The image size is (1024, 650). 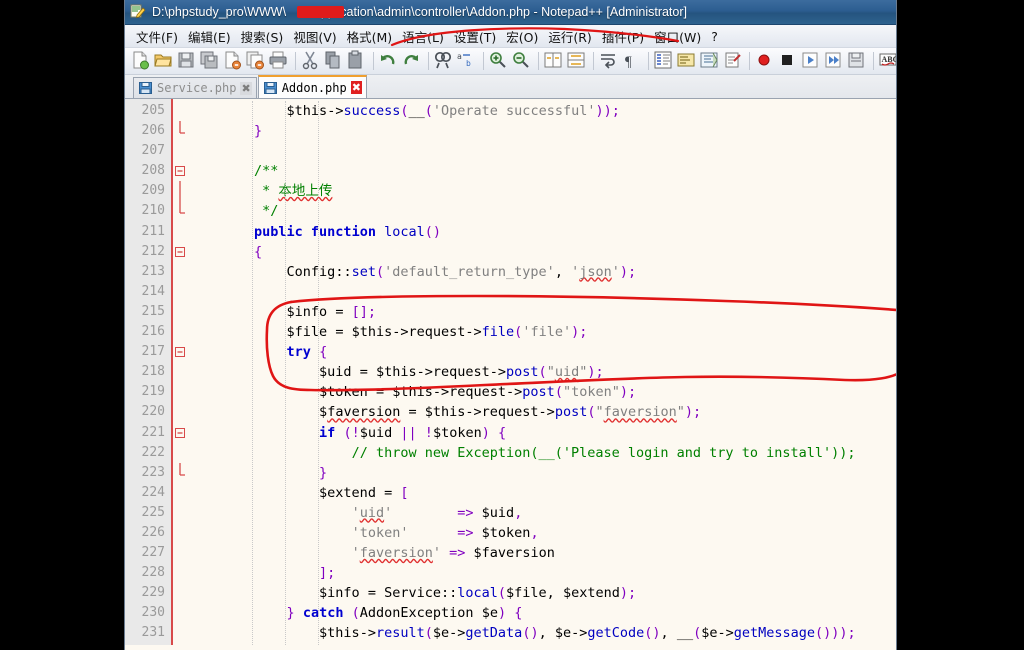 I want to click on menu-file: 文件(F), so click(x=157, y=36).